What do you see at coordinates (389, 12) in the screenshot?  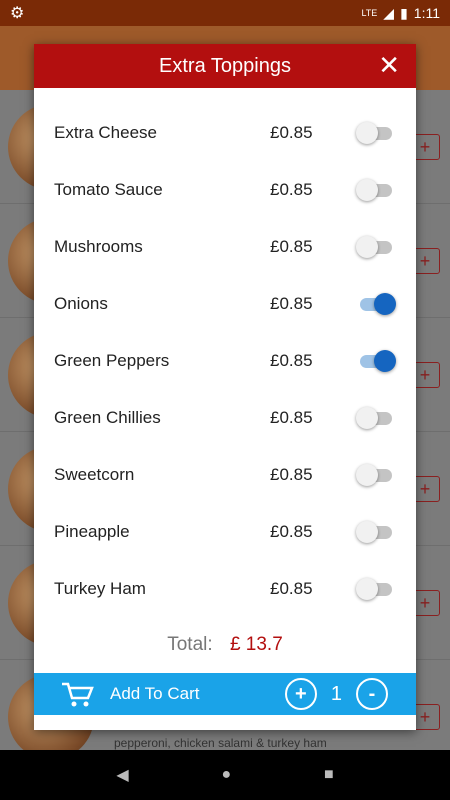 I see `signal-icon: ◢` at bounding box center [389, 12].